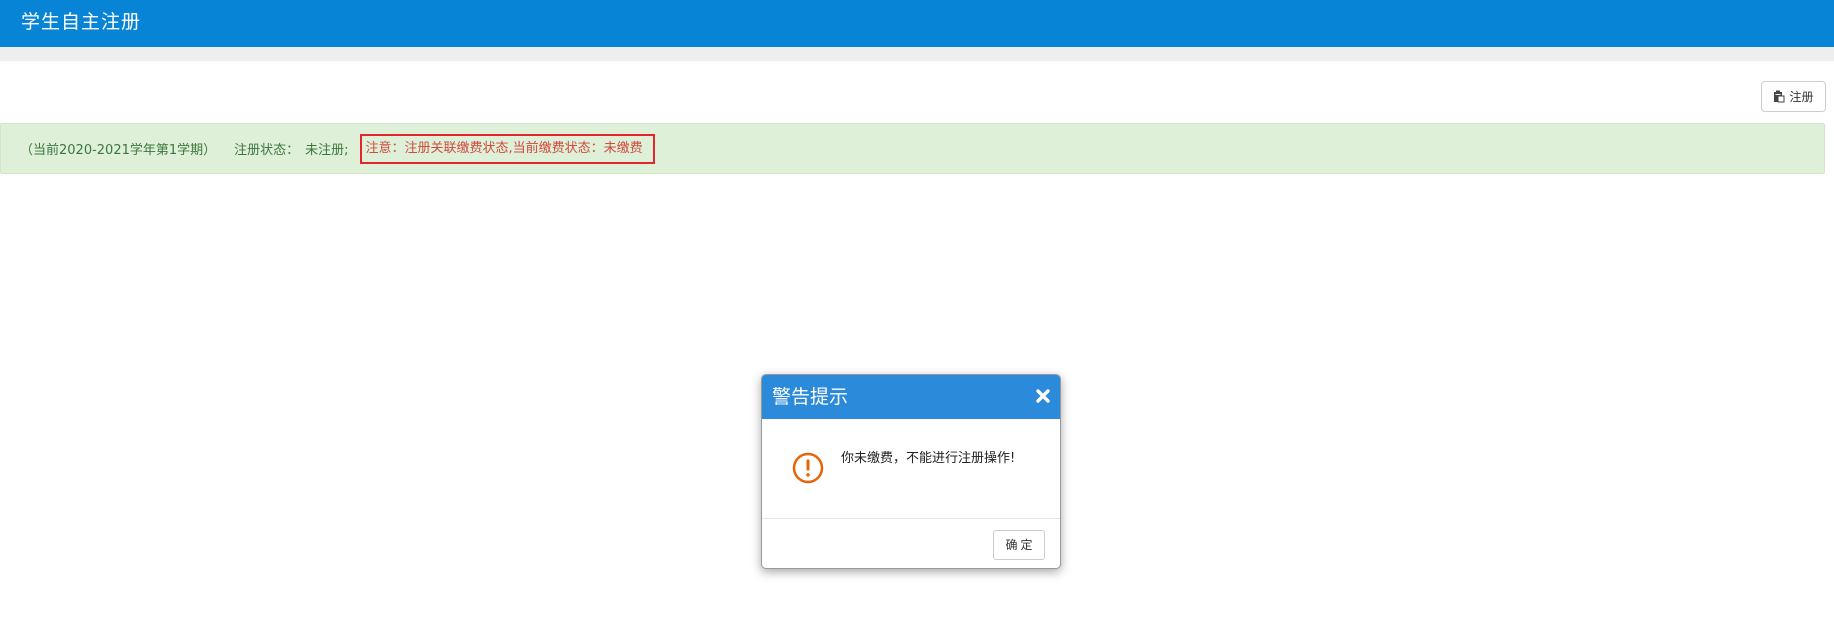 The width and height of the screenshot is (1834, 625). What do you see at coordinates (808, 468) in the screenshot?
I see `warning-circle-icon` at bounding box center [808, 468].